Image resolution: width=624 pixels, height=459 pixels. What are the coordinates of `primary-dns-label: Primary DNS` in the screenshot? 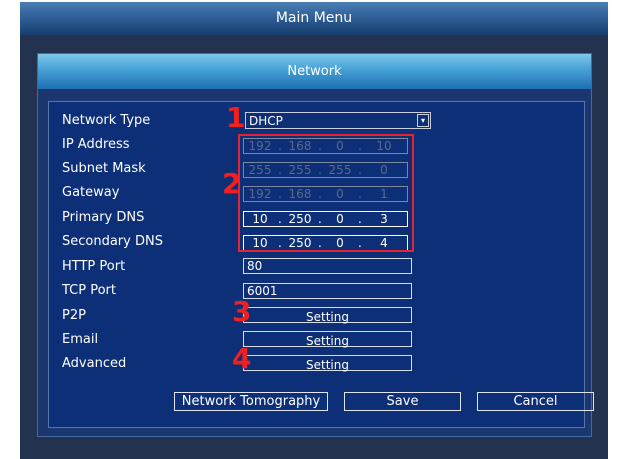 It's located at (103, 217).